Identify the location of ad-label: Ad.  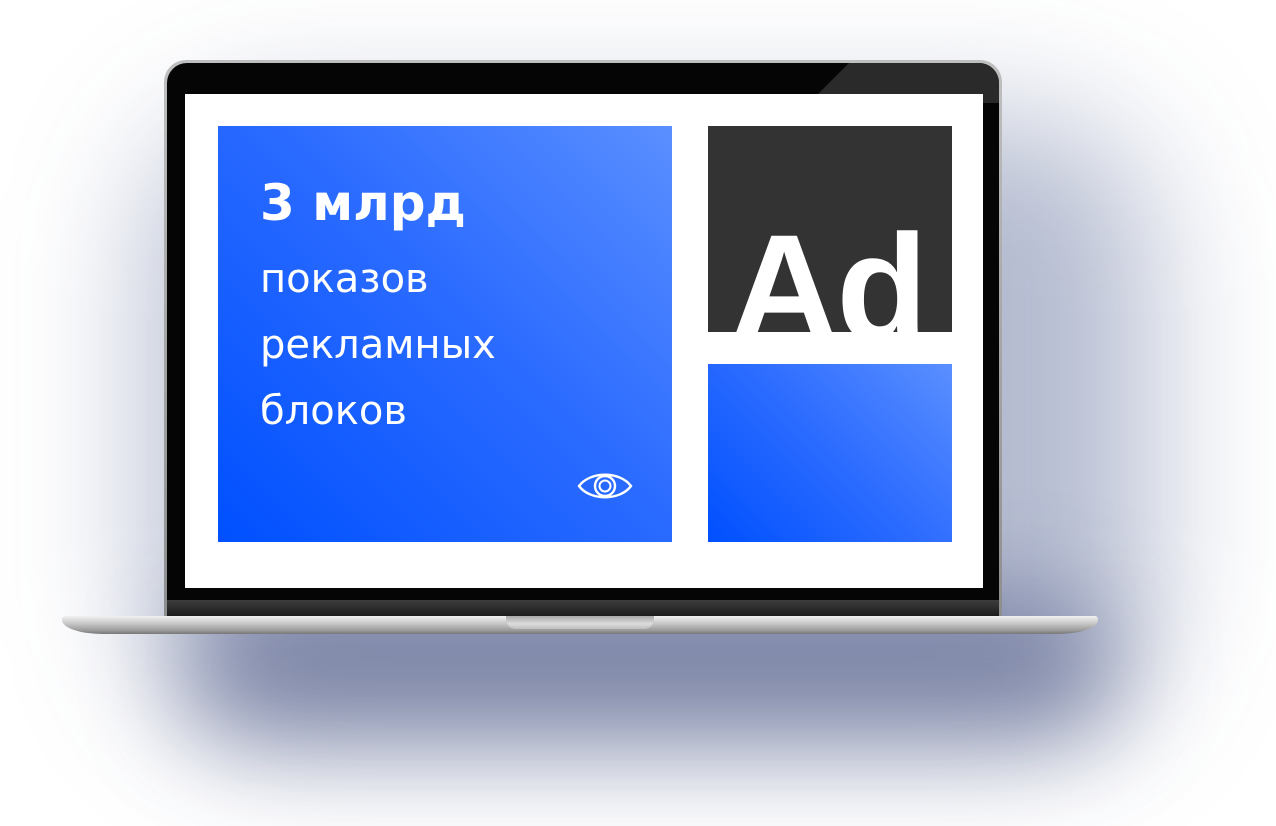
(829, 267).